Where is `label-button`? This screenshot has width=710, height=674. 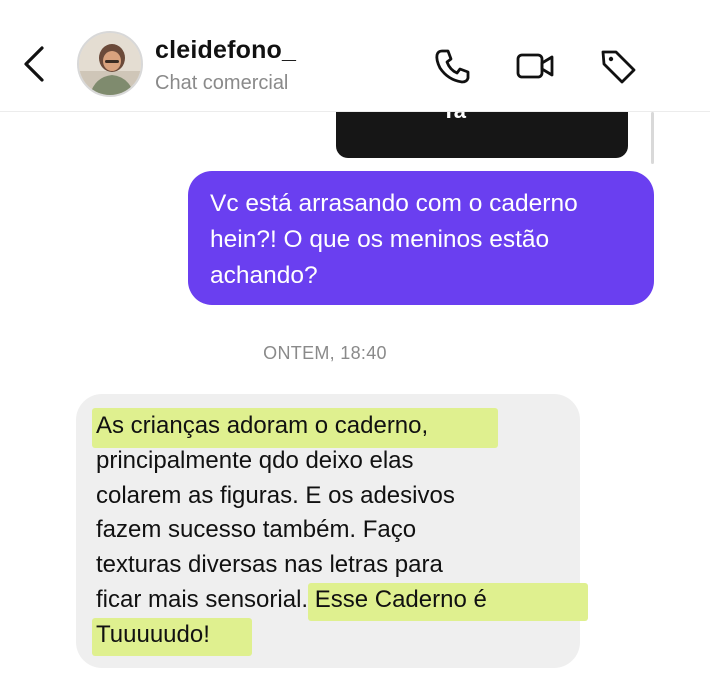
label-button is located at coordinates (618, 66).